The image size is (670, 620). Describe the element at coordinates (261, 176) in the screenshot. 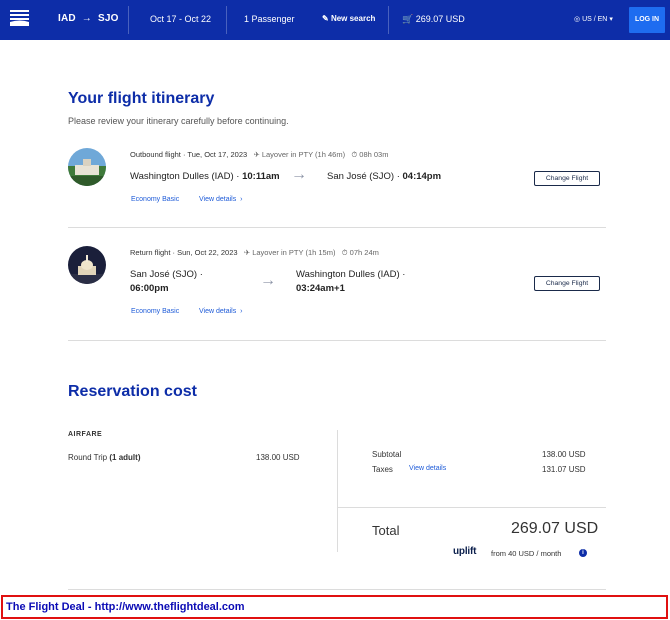

I see `outbound-departure-time: 10:11am` at that location.